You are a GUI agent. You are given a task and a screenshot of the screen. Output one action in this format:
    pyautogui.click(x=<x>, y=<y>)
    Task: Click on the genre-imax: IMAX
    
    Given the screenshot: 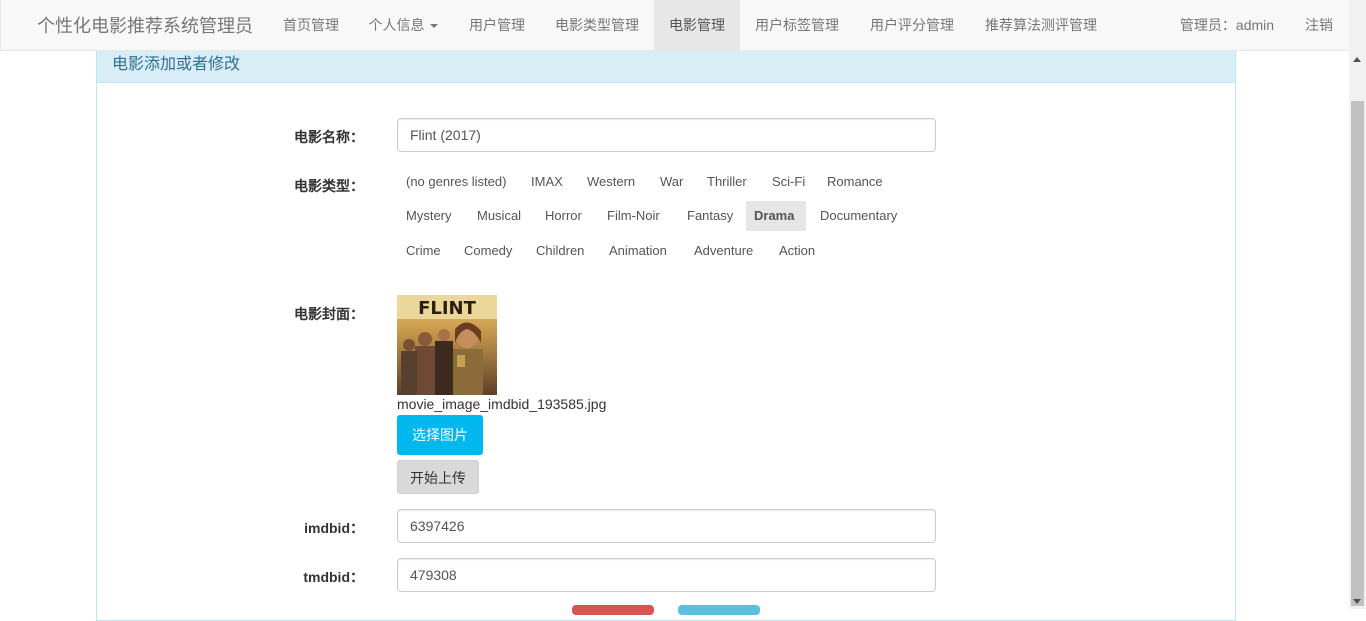 What is the action you would take?
    pyautogui.click(x=547, y=182)
    